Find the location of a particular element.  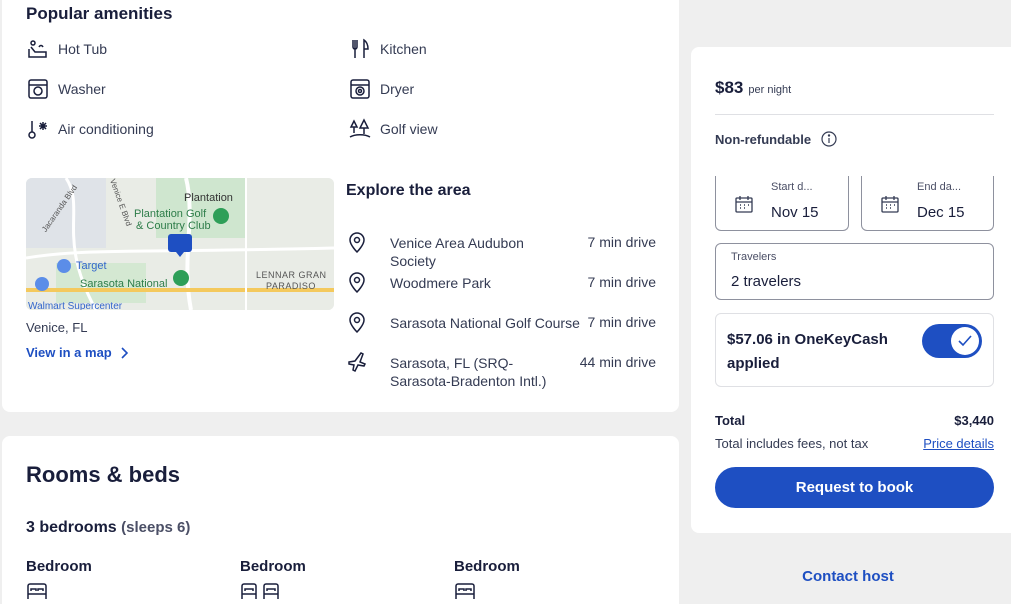

rooms-title: Rooms & beds is located at coordinates (103, 474).